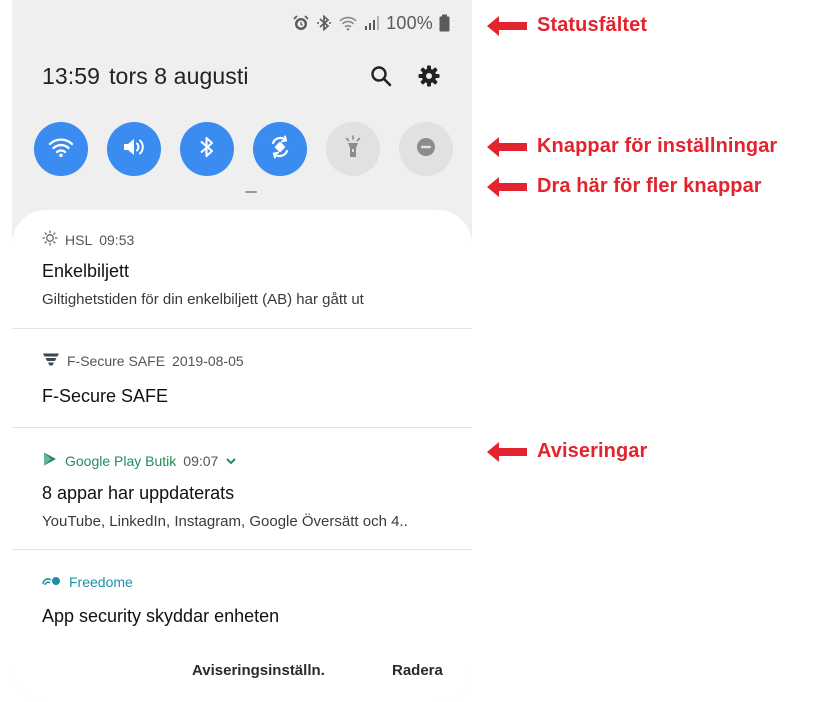 The image size is (838, 702). What do you see at coordinates (649, 186) in the screenshot?
I see `annotation-label: Dra här för fler knappar` at bounding box center [649, 186].